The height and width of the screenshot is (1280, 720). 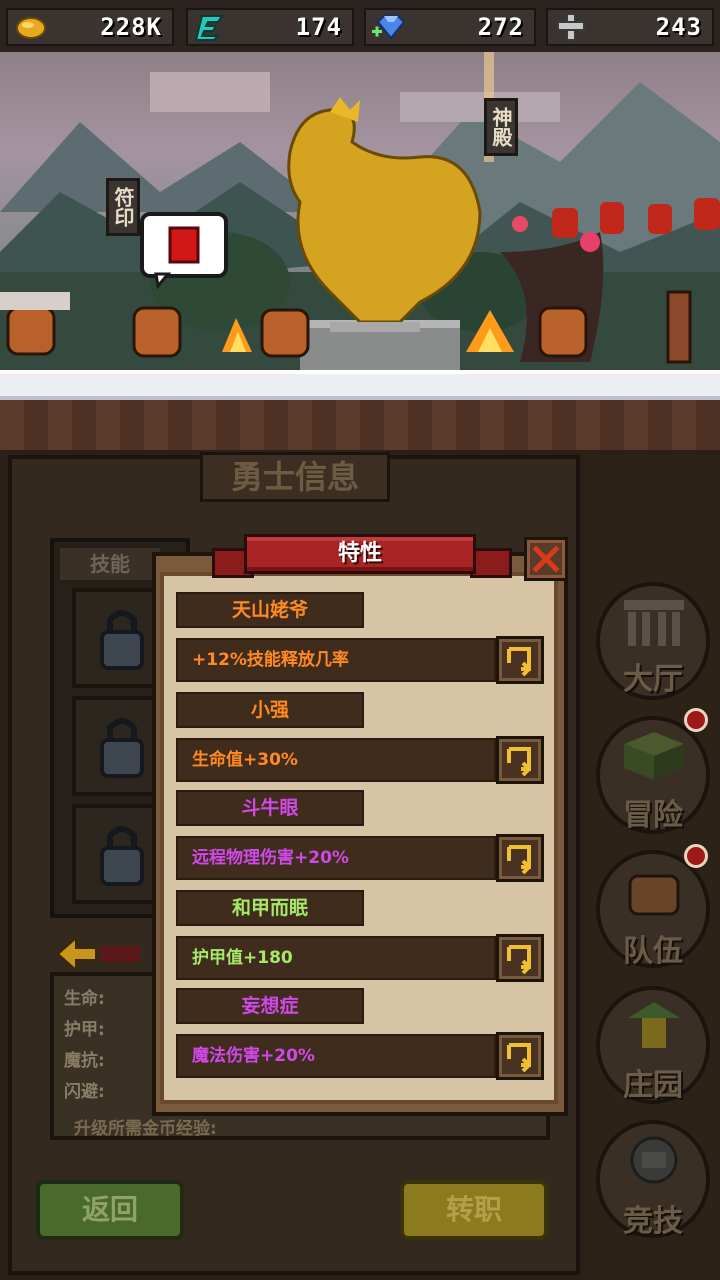 What do you see at coordinates (336, 760) in the screenshot?
I see `trait-effect: 生命值+30%` at bounding box center [336, 760].